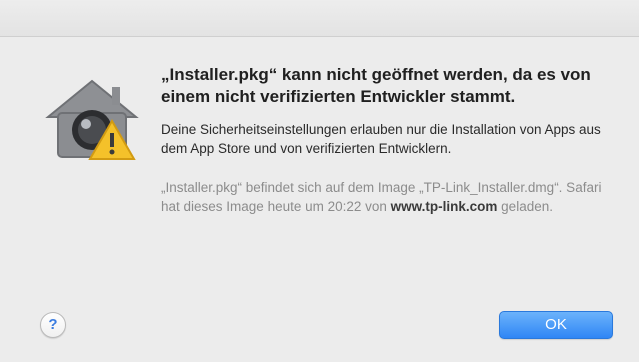  Describe the element at coordinates (444, 206) in the screenshot. I see `source-website: www.tp-link.com` at that location.